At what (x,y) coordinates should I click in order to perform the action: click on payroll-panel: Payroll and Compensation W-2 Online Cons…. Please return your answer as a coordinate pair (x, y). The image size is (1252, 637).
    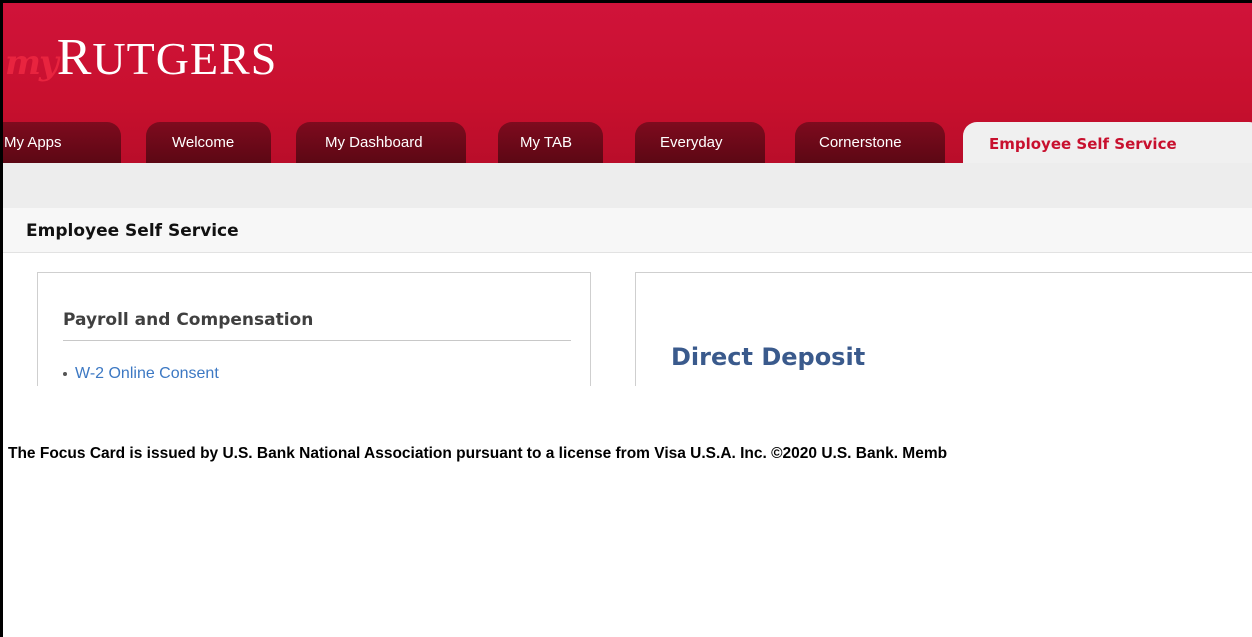
    Looking at the image, I should click on (314, 329).